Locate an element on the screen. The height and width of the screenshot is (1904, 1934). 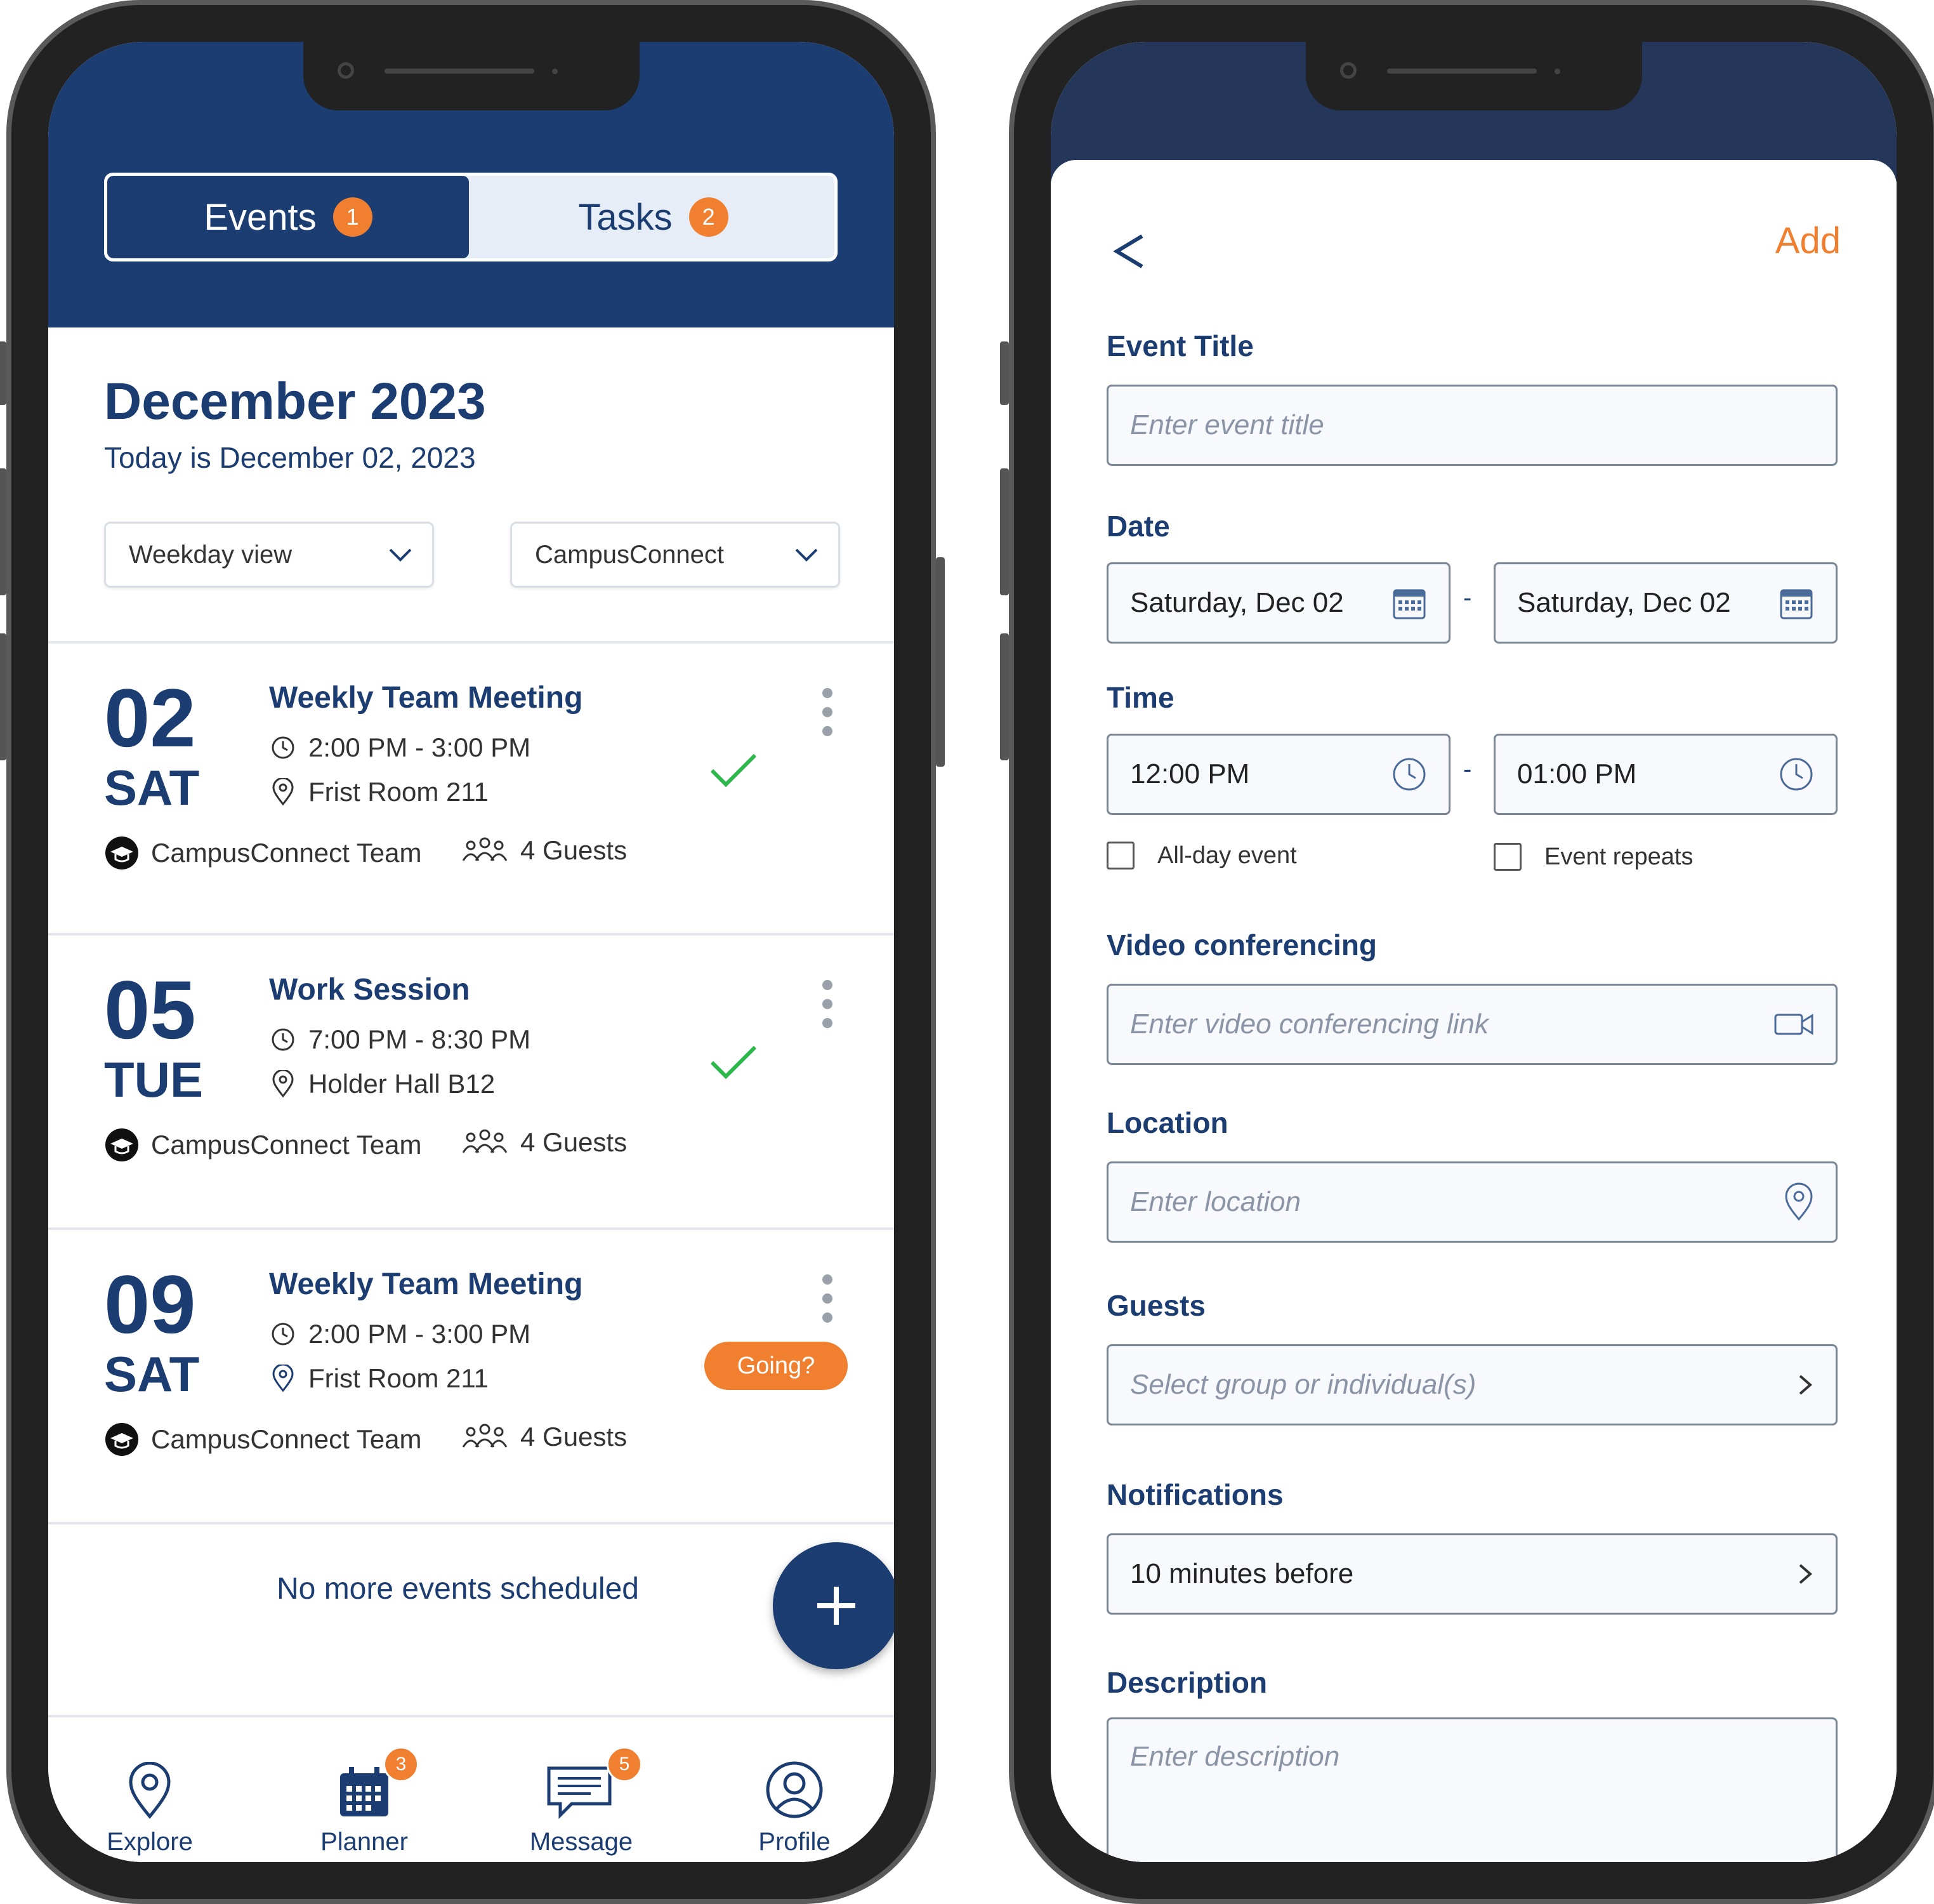
back-chevron-icon is located at coordinates (1129, 251).